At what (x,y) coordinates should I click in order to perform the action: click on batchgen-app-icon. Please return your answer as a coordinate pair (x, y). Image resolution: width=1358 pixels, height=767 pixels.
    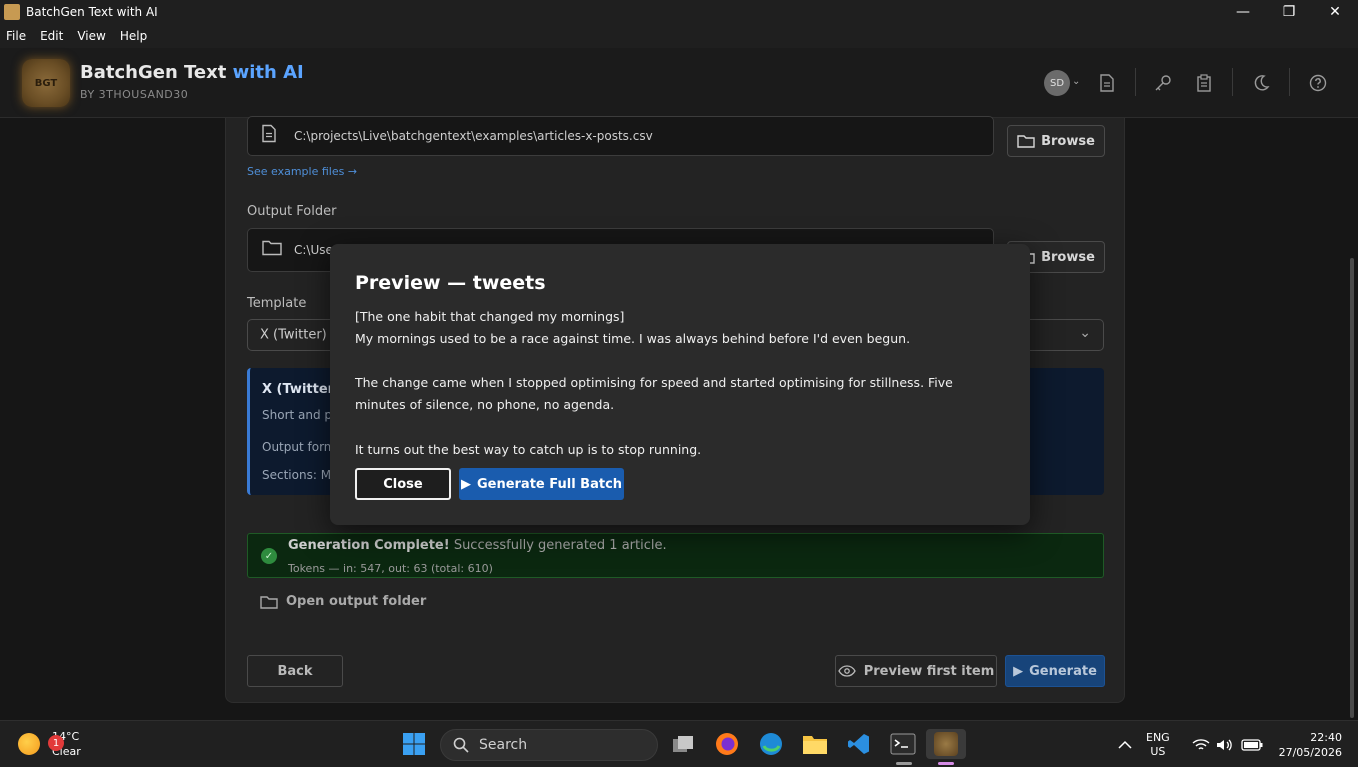
    Looking at the image, I should click on (946, 744).